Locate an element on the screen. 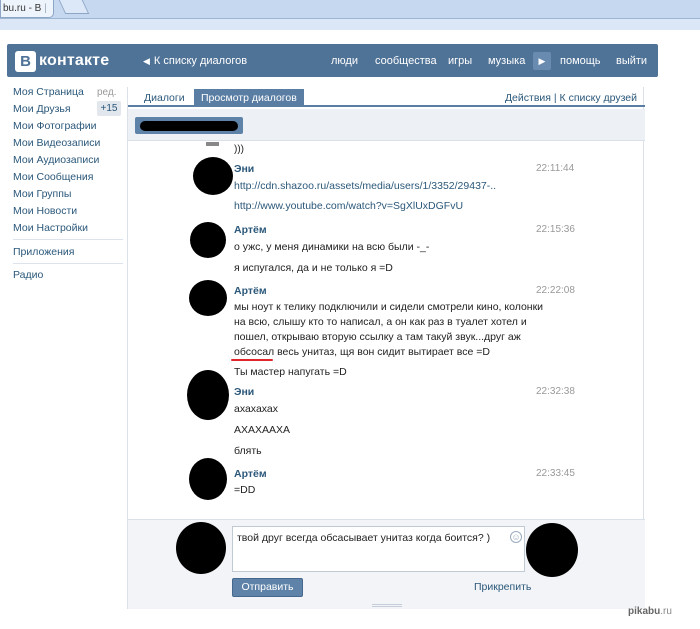  browser-chrome: bu.ru - B | is located at coordinates (350, 15).